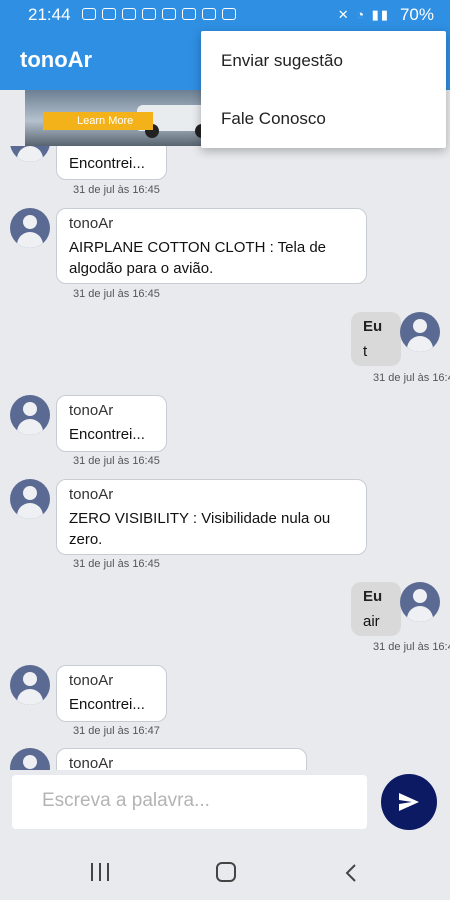 The height and width of the screenshot is (900, 450). I want to click on linkedin-icon, so click(169, 14).